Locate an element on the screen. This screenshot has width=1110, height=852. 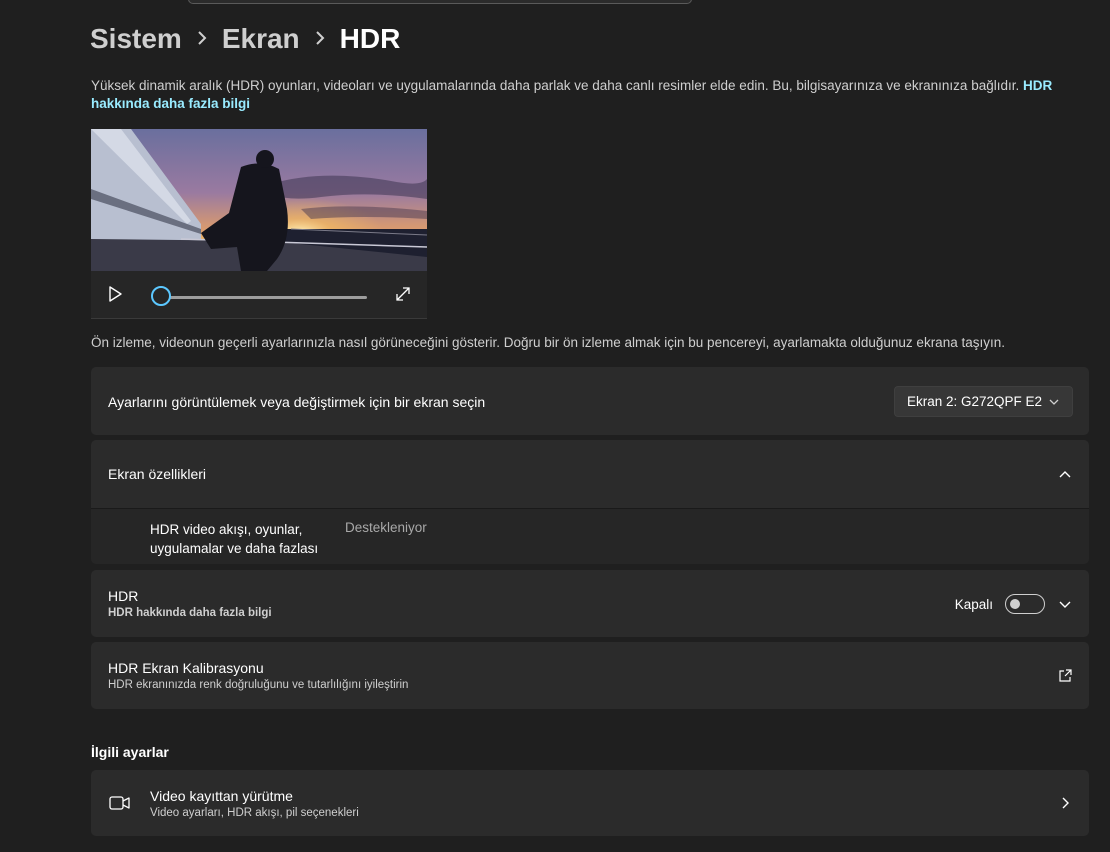
breadcrumb: Sistem Ekran HDR is located at coordinates (245, 39).